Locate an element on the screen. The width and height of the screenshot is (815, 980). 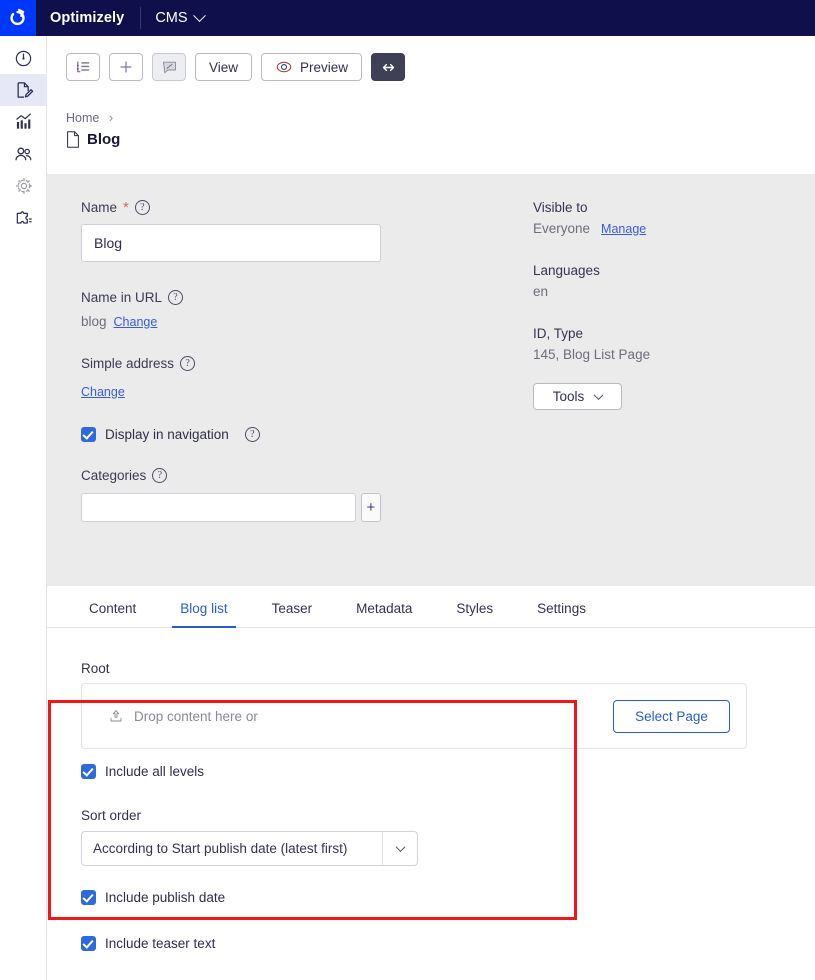
id-type-label: ID, Type is located at coordinates (558, 333).